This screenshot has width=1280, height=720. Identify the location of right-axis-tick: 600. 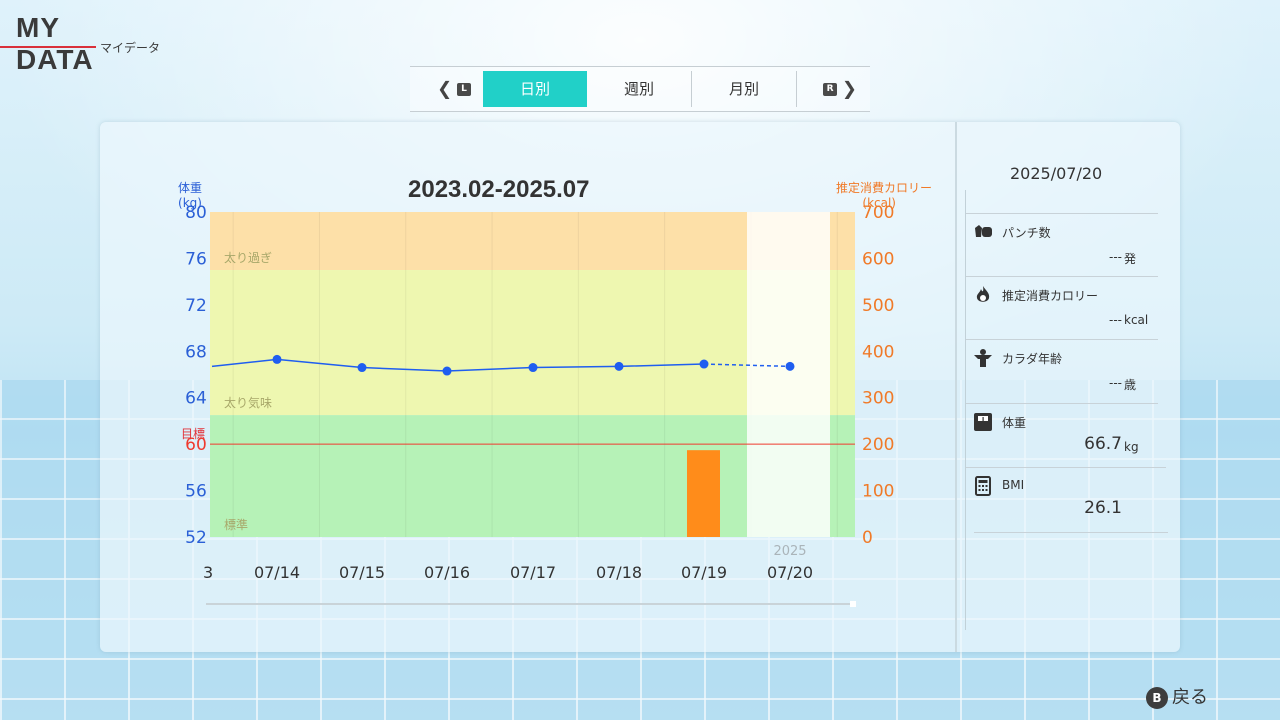
(878, 259).